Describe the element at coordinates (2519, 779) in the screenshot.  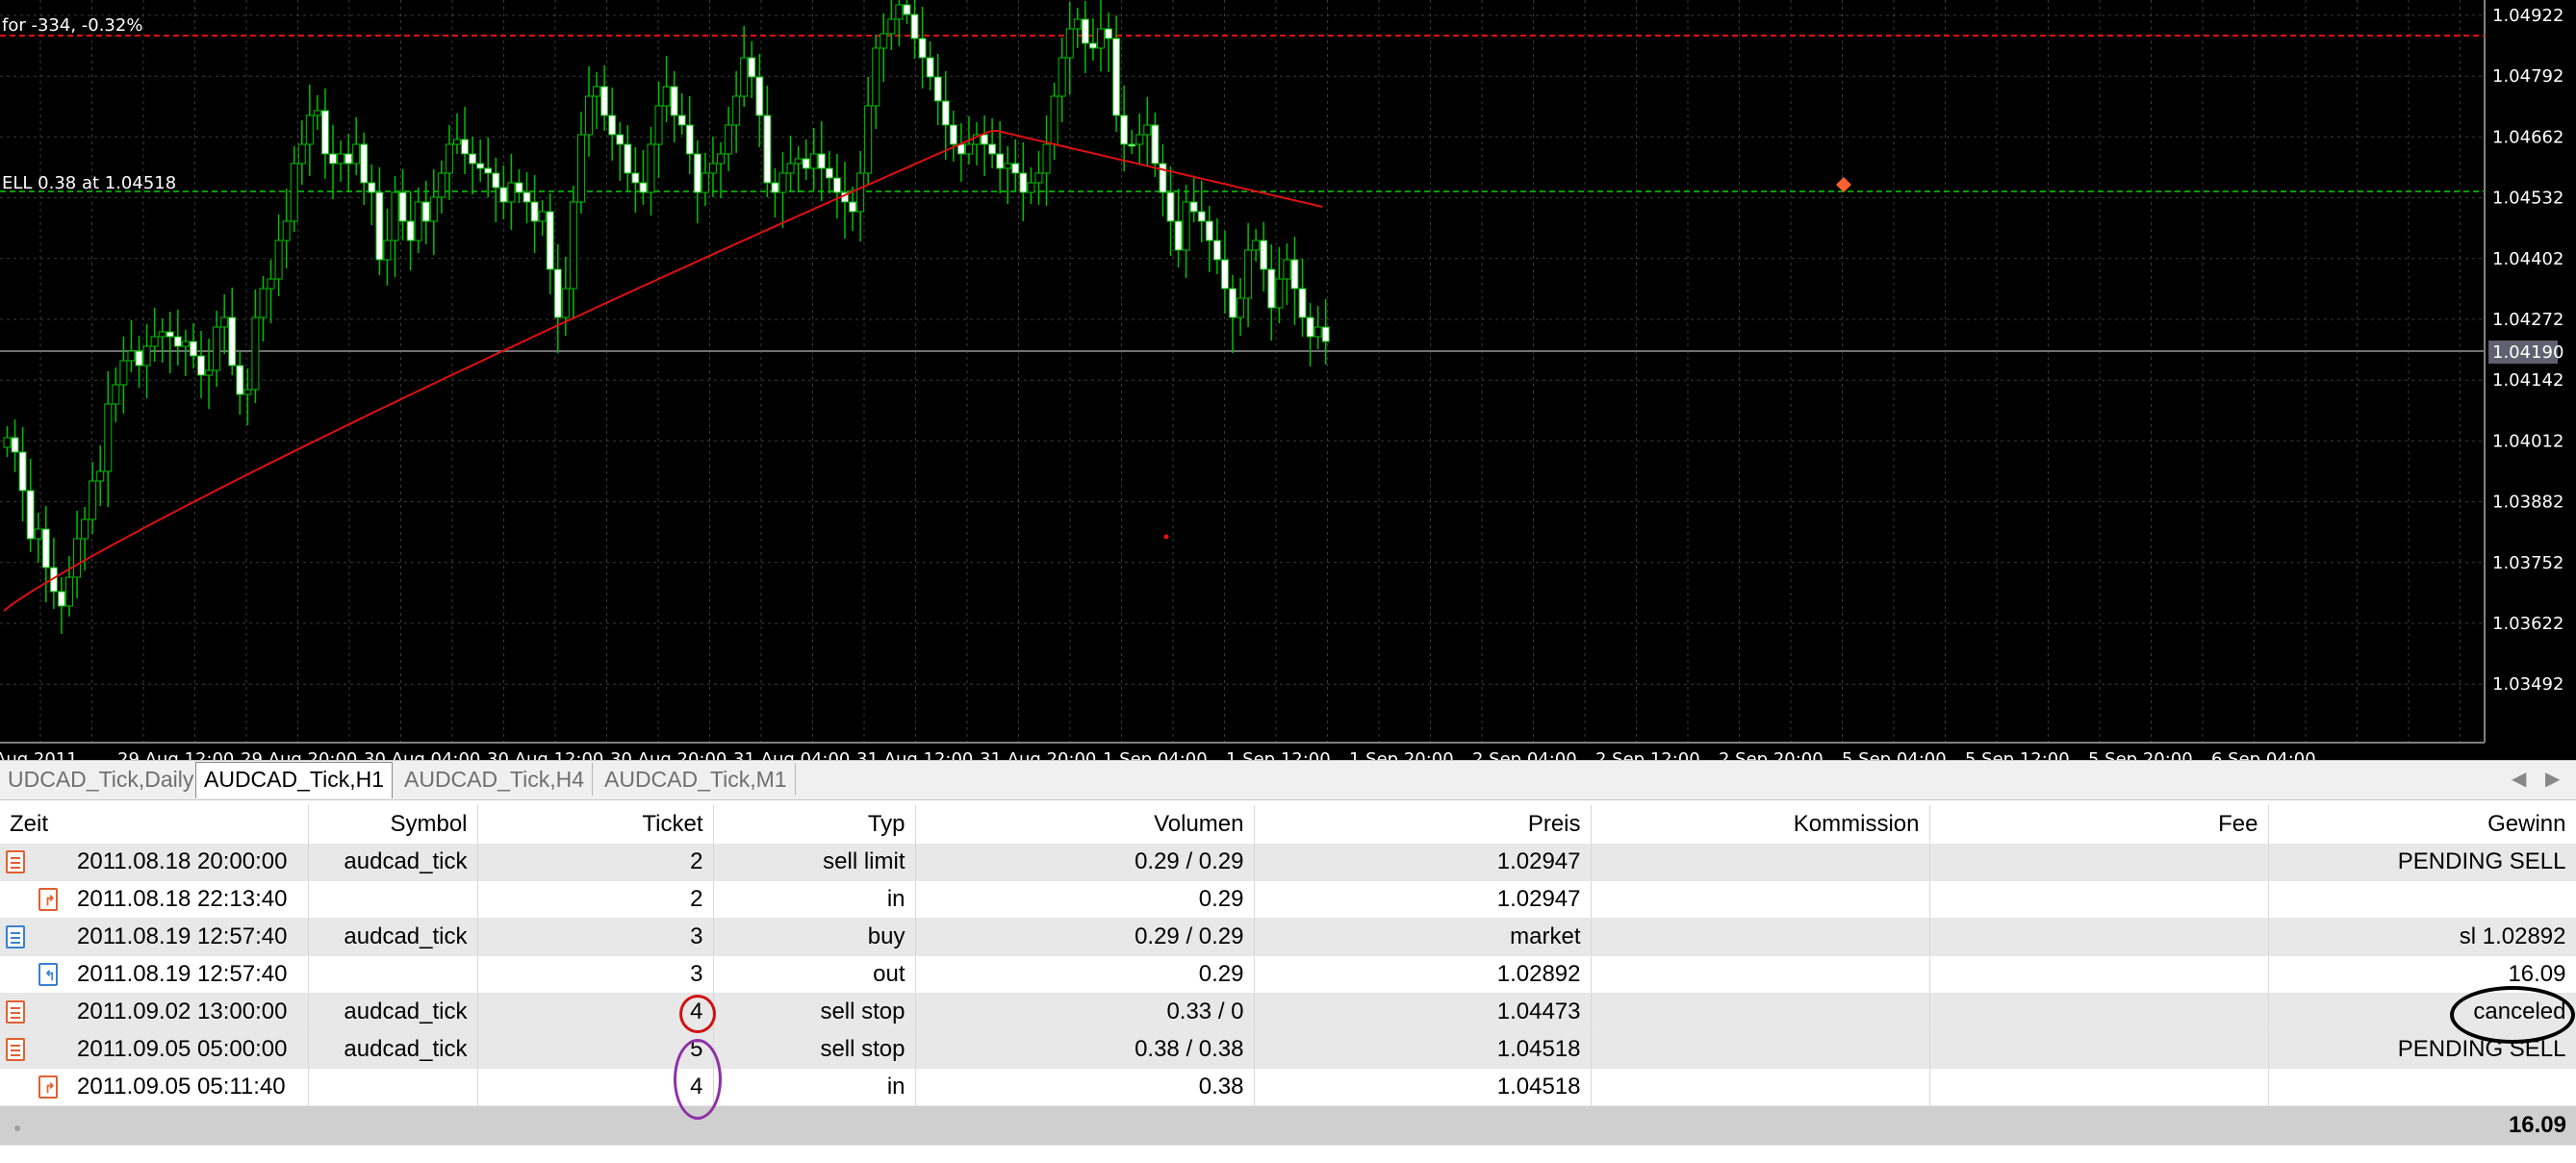
I see `tab-scroll-left-icon: ◀` at that location.